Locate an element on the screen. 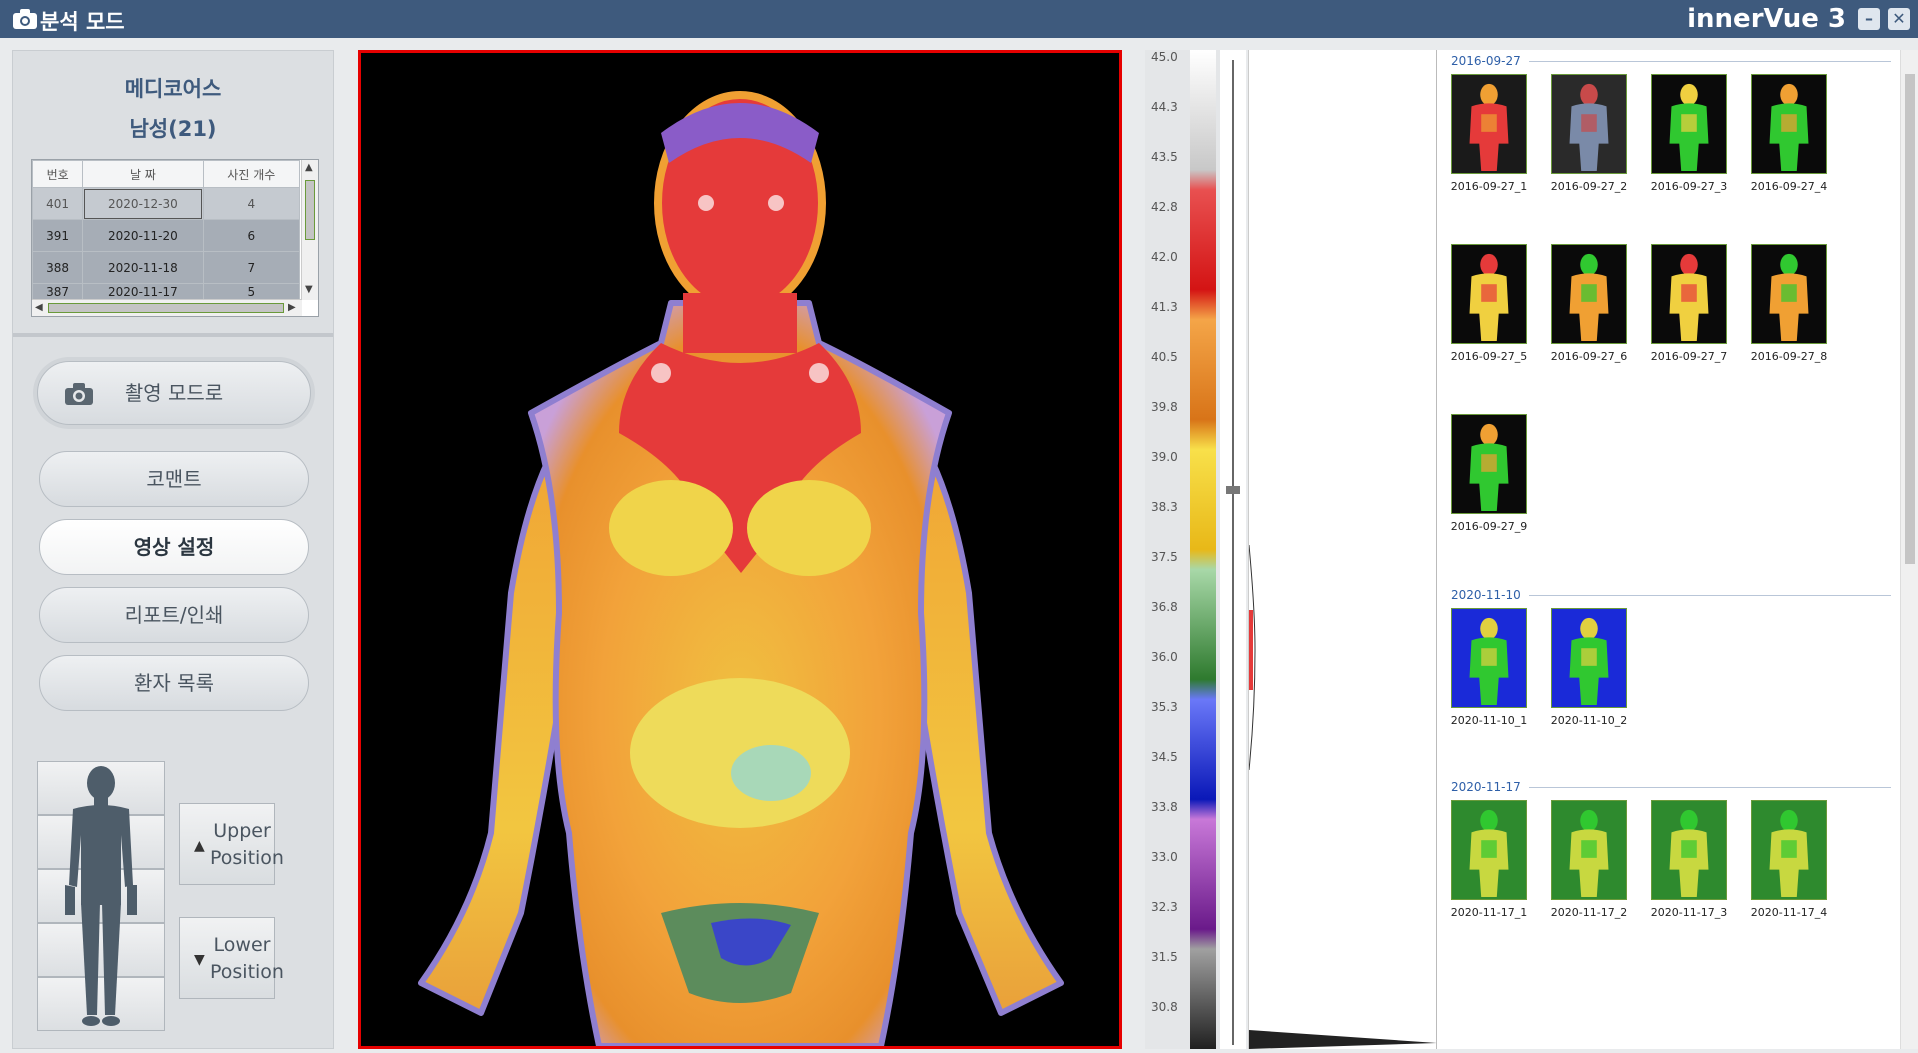  table-row: 388 2020-11-18 7 is located at coordinates (166, 267).